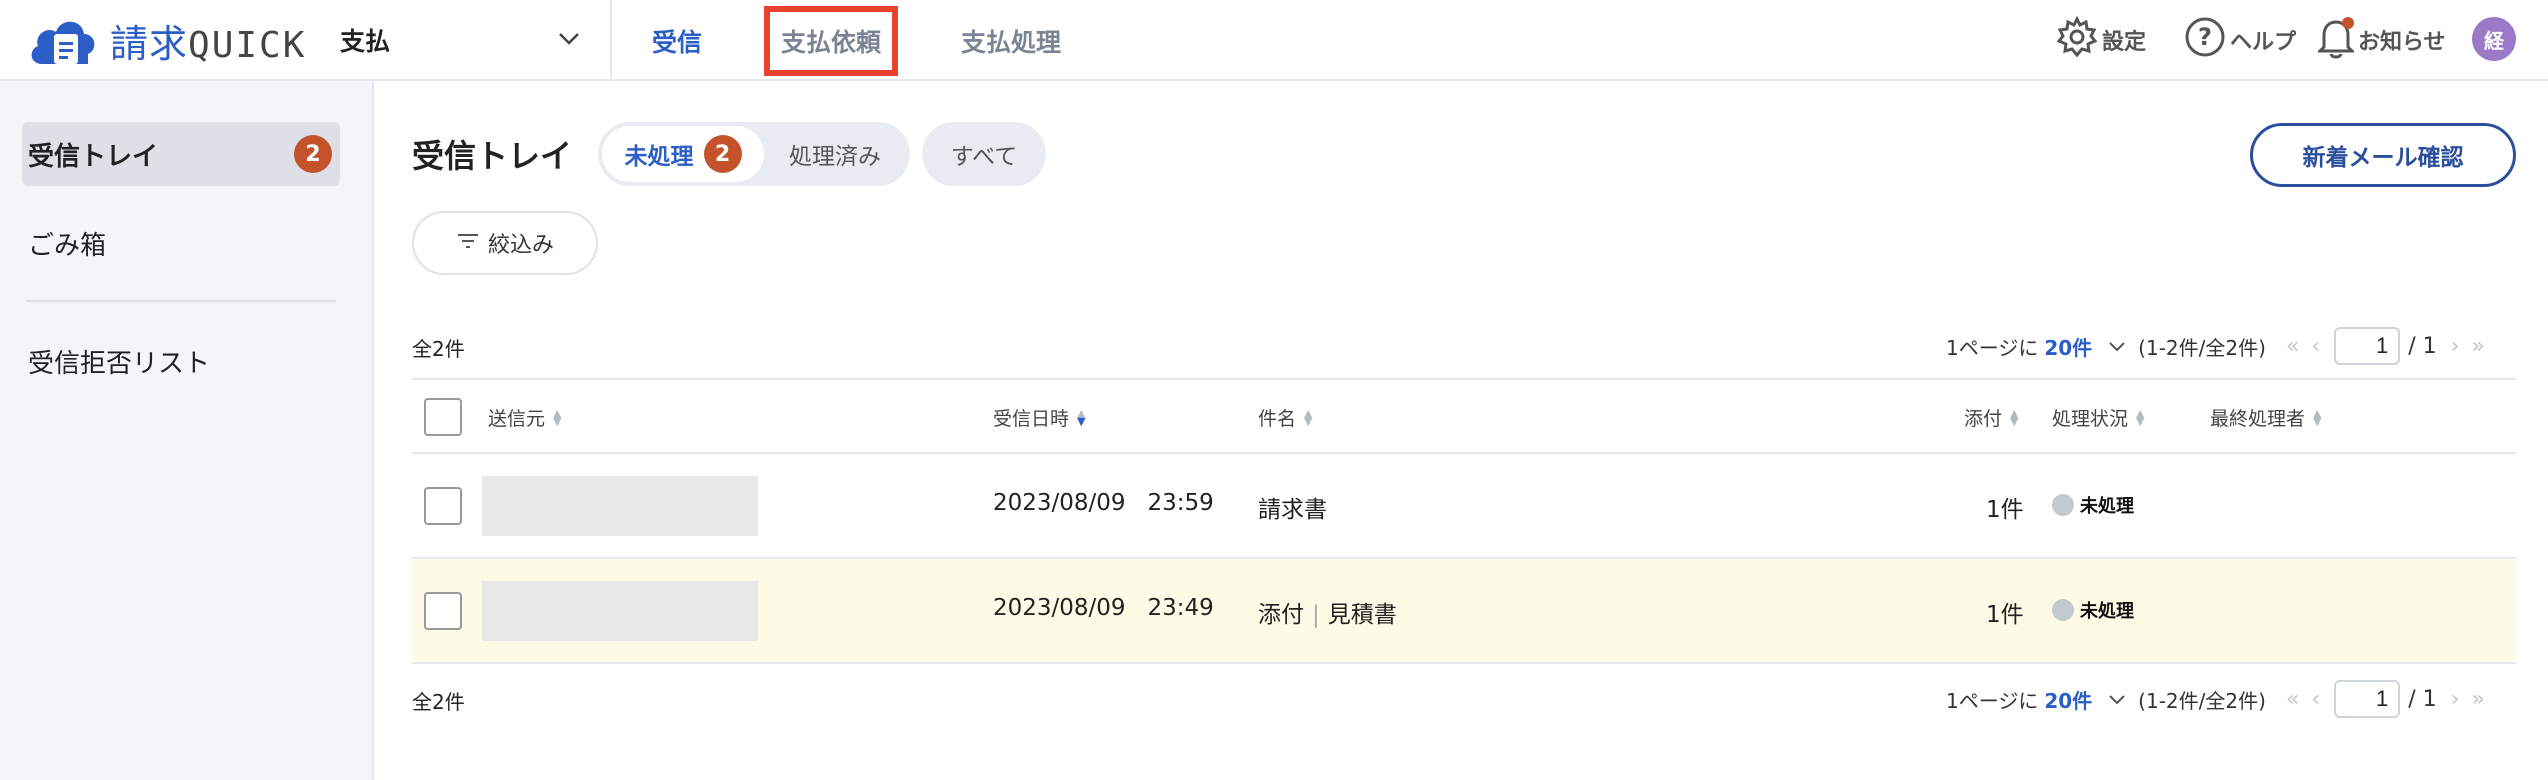 Image resolution: width=2548 pixels, height=780 pixels. I want to click on tab-payment-request: 支払依頼, so click(831, 41).